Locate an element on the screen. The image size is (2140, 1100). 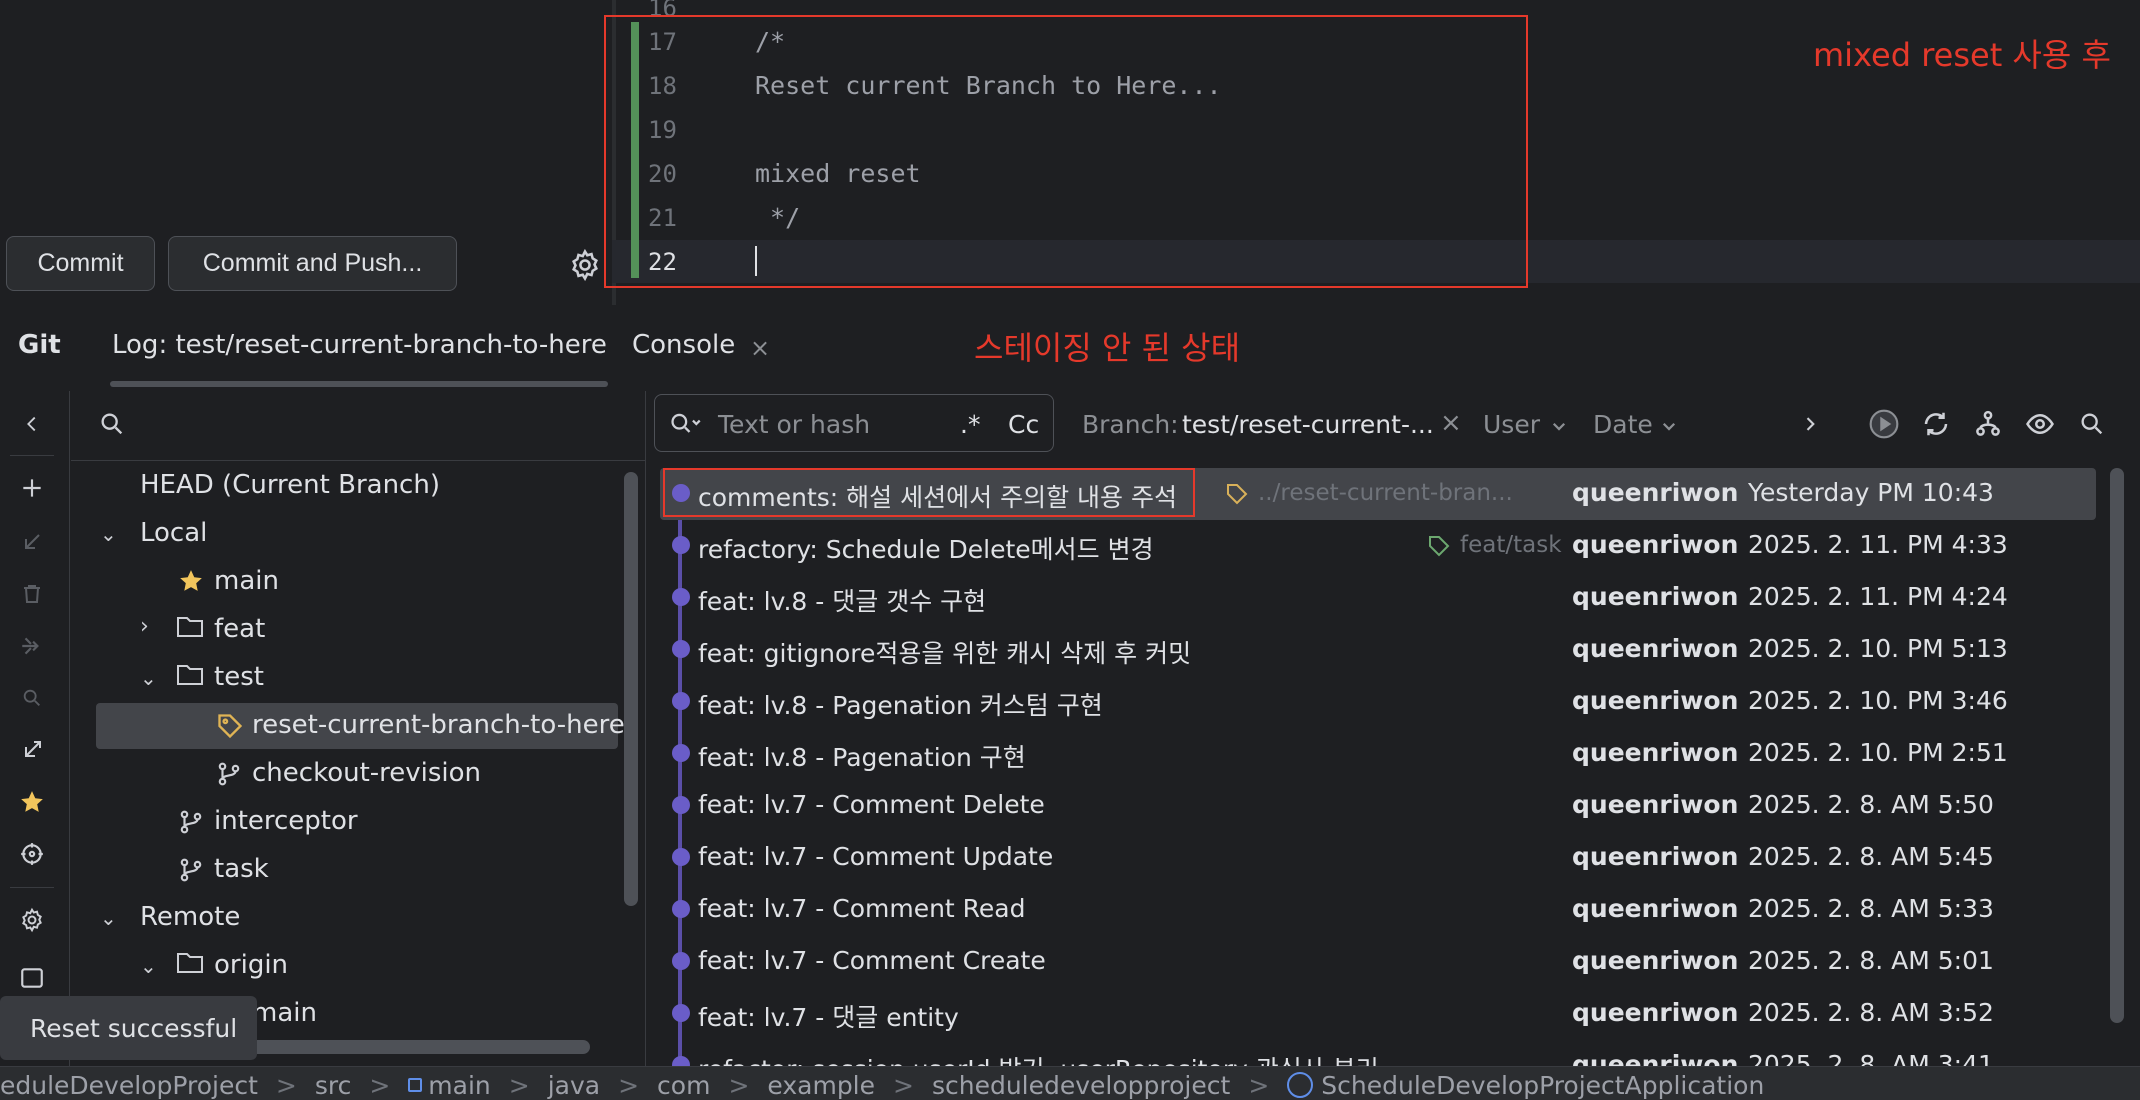
search-history-icon is located at coordinates (685, 427).